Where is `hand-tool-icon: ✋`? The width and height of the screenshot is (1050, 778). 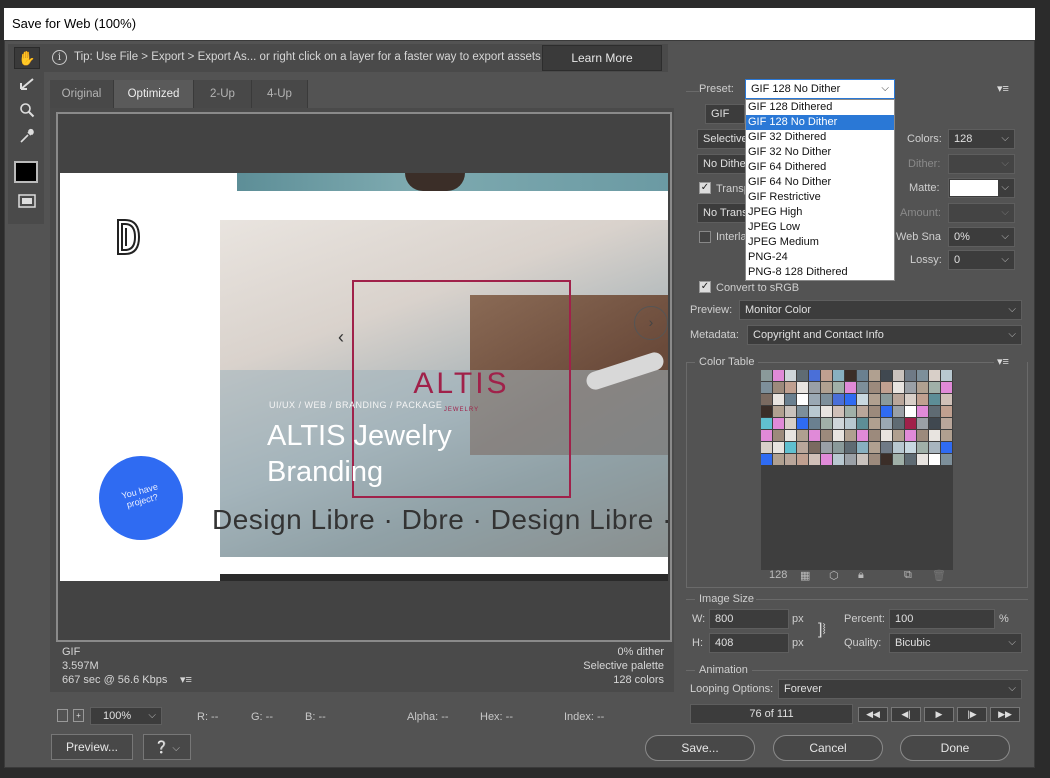 hand-tool-icon: ✋ is located at coordinates (27, 58).